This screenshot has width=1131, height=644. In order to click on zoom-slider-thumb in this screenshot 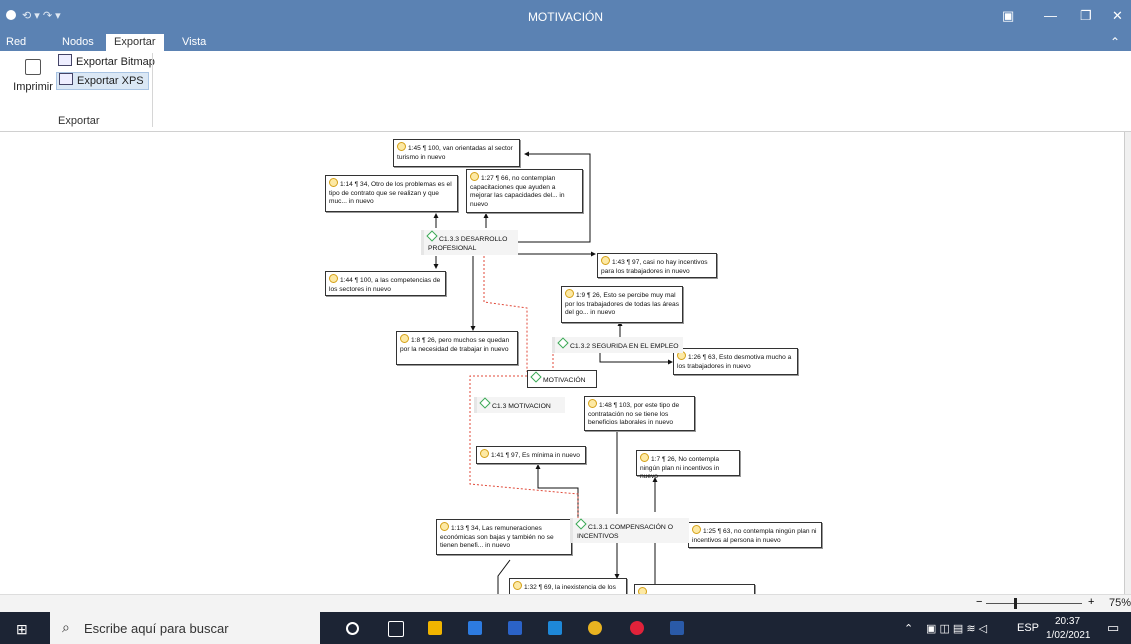, I will do `click(1015, 603)`.